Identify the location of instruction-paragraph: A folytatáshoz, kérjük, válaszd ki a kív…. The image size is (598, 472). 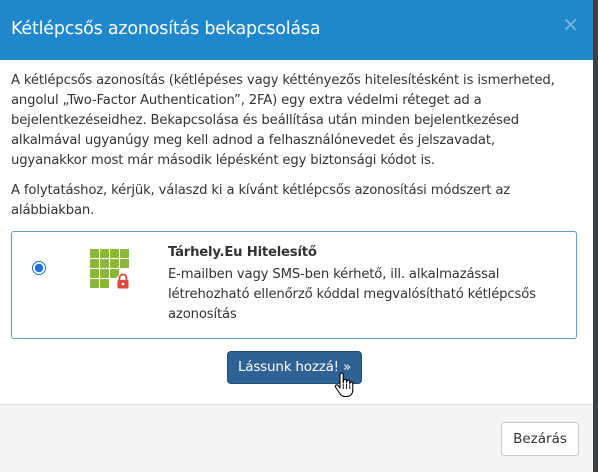
(261, 200).